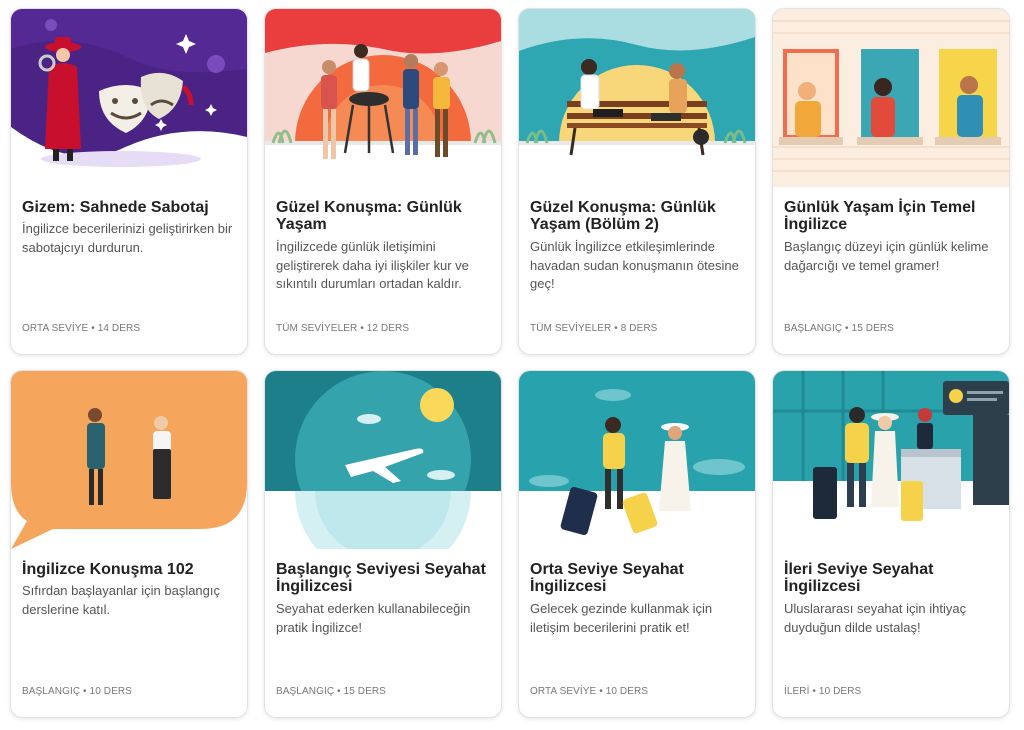 Image resolution: width=1024 pixels, height=730 pixels. I want to click on course-lesson-count: 14 DERS, so click(119, 328).